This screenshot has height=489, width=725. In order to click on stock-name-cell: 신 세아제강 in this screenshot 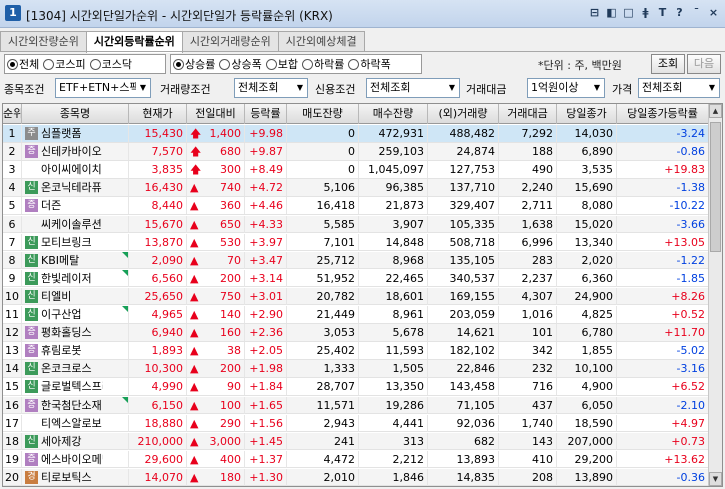, I will do `click(75, 441)`.